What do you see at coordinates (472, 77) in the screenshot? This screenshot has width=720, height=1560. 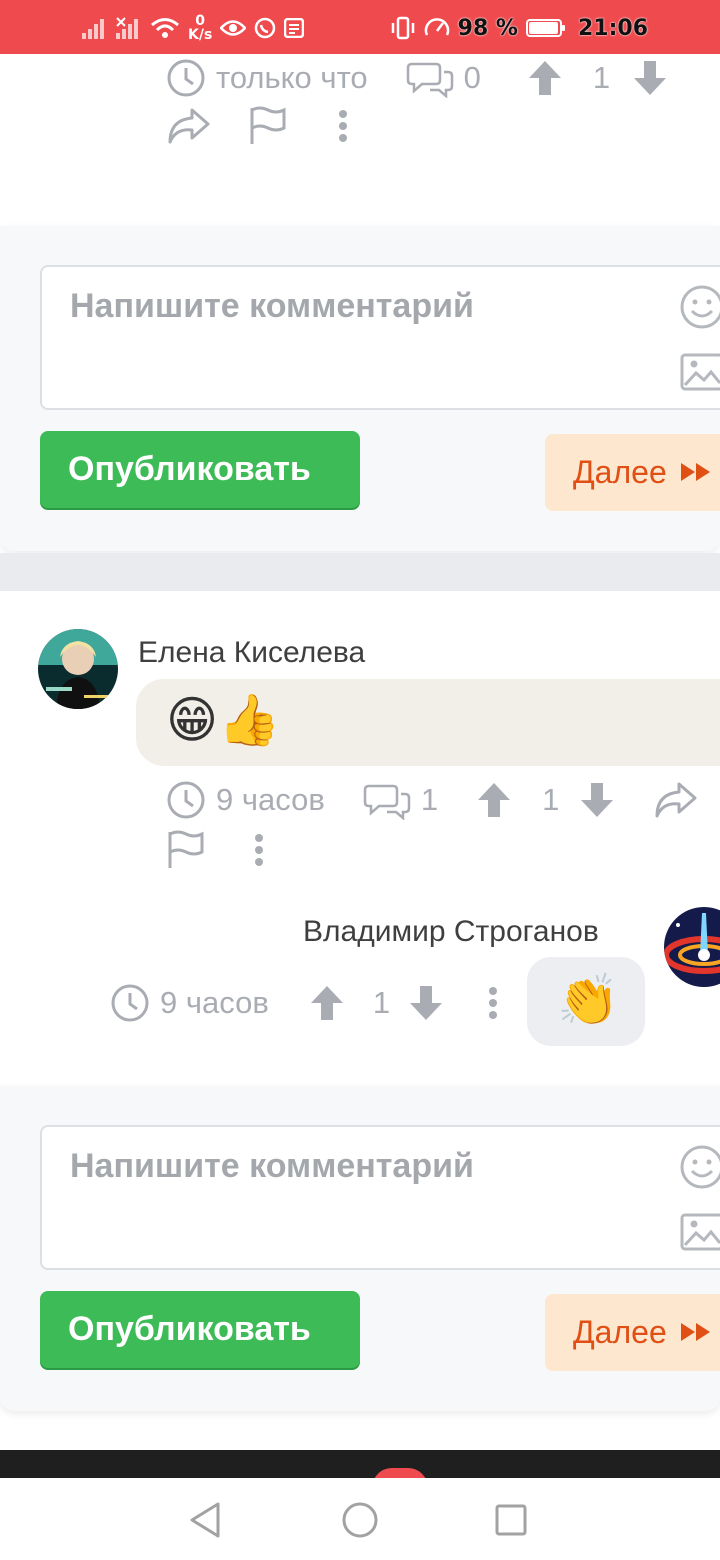 I see `reply-count-label: 0` at bounding box center [472, 77].